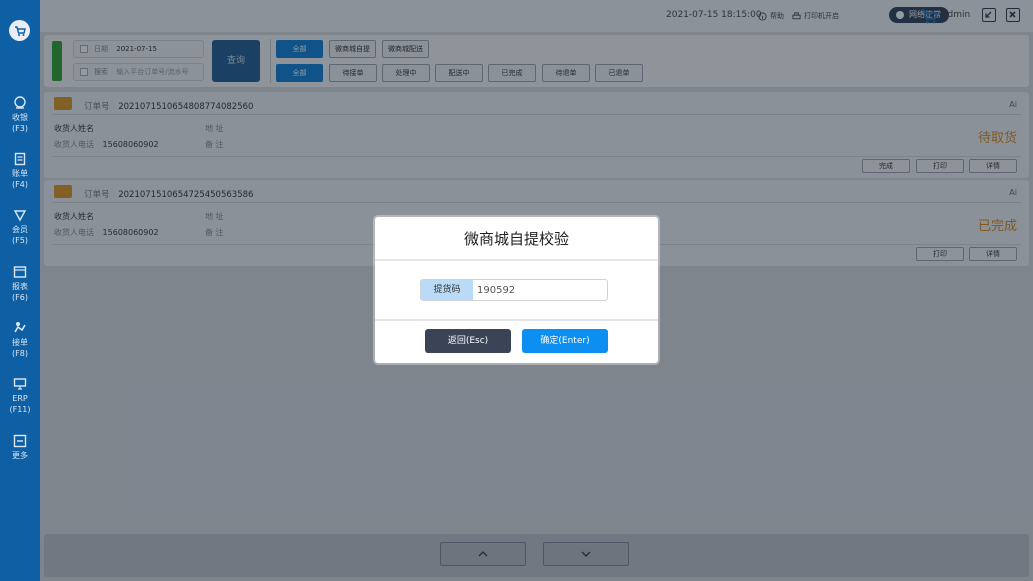 This screenshot has height=581, width=1033. I want to click on sidebar-item-key: (F3), so click(20, 128).